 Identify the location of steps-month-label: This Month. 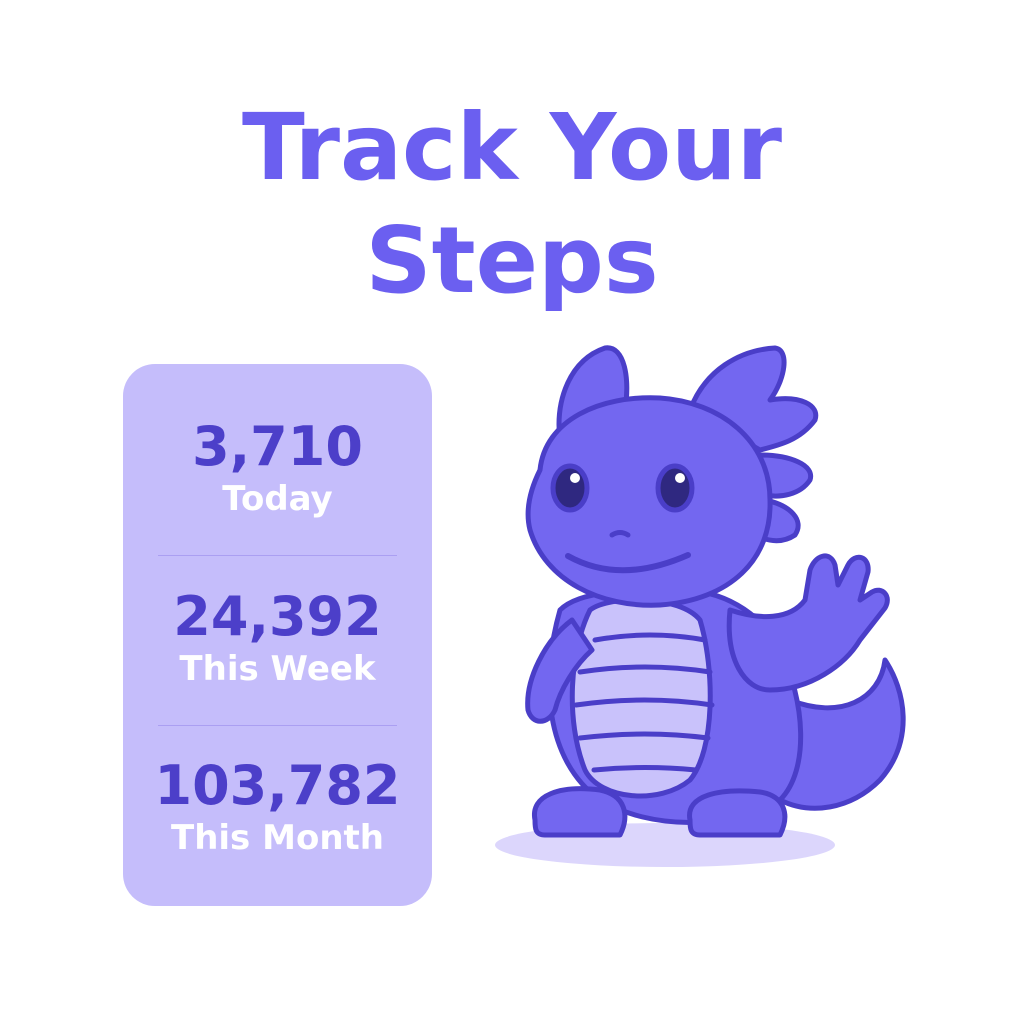
(277, 838).